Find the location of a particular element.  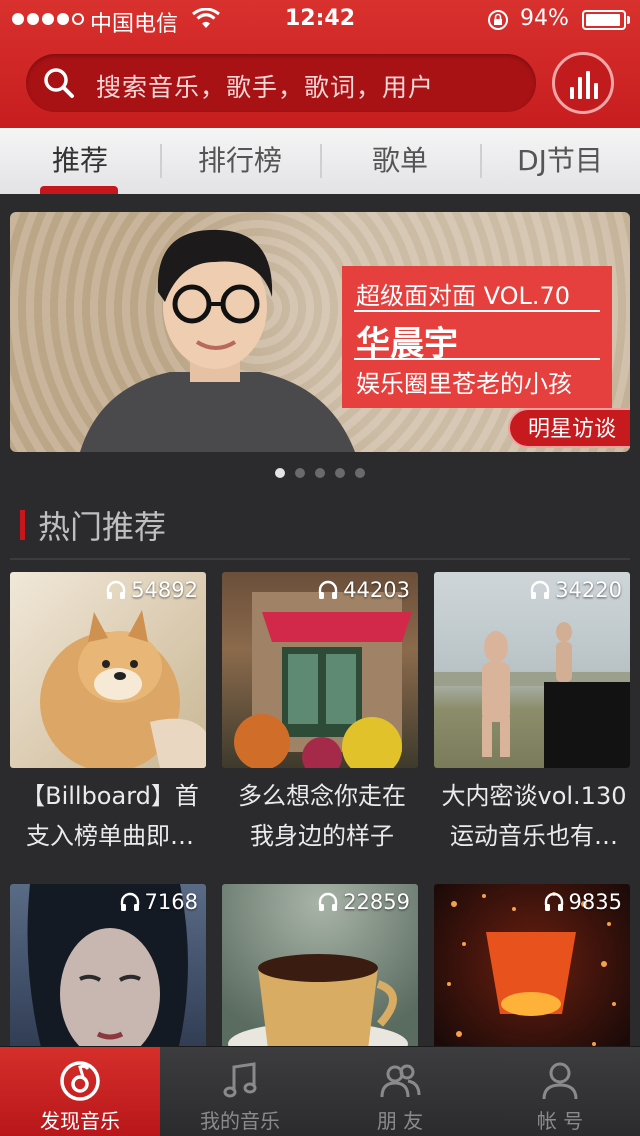

section-title: 热门推荐 is located at coordinates (102, 527).